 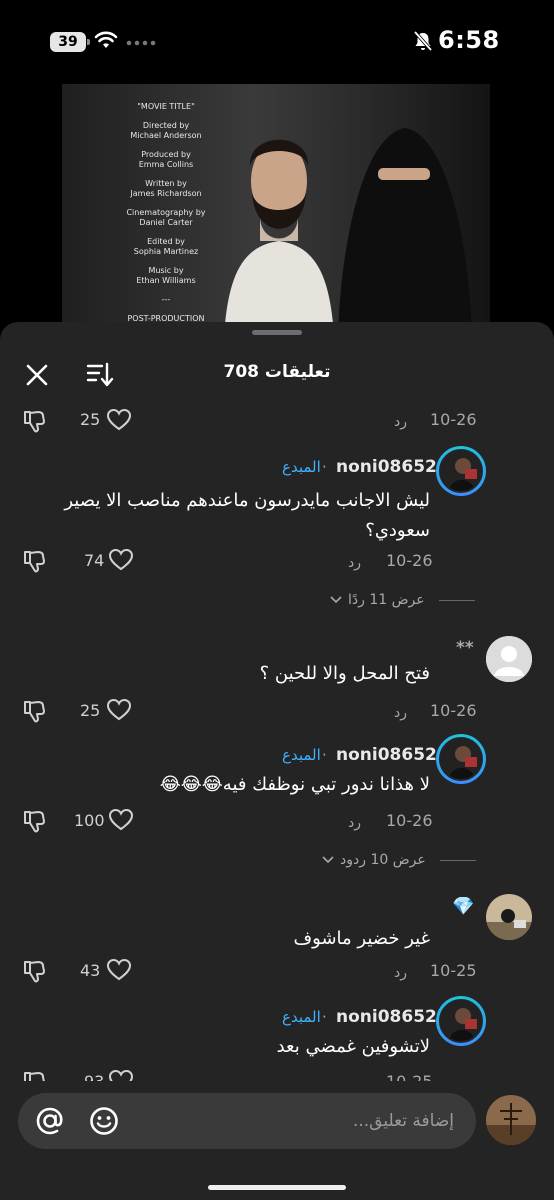 I want to click on my-avatar, so click(x=511, y=1120).